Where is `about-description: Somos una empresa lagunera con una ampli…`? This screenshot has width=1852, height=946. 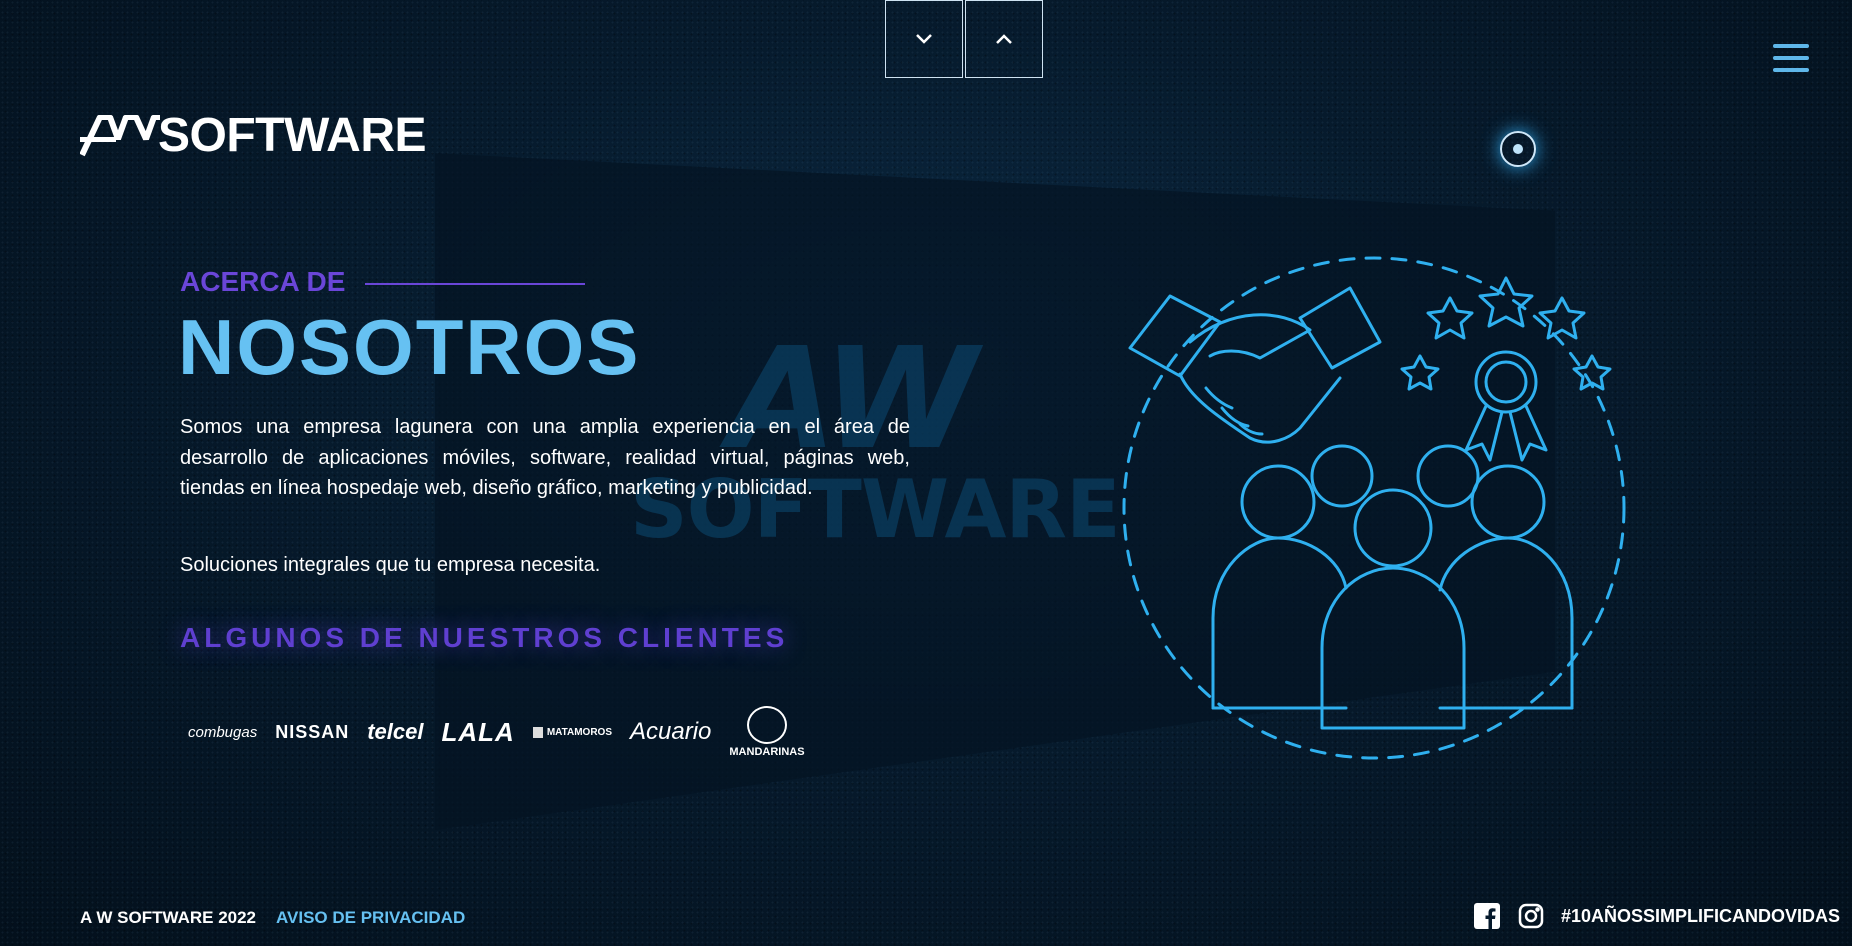 about-description: Somos una empresa lagunera con una ampli… is located at coordinates (545, 457).